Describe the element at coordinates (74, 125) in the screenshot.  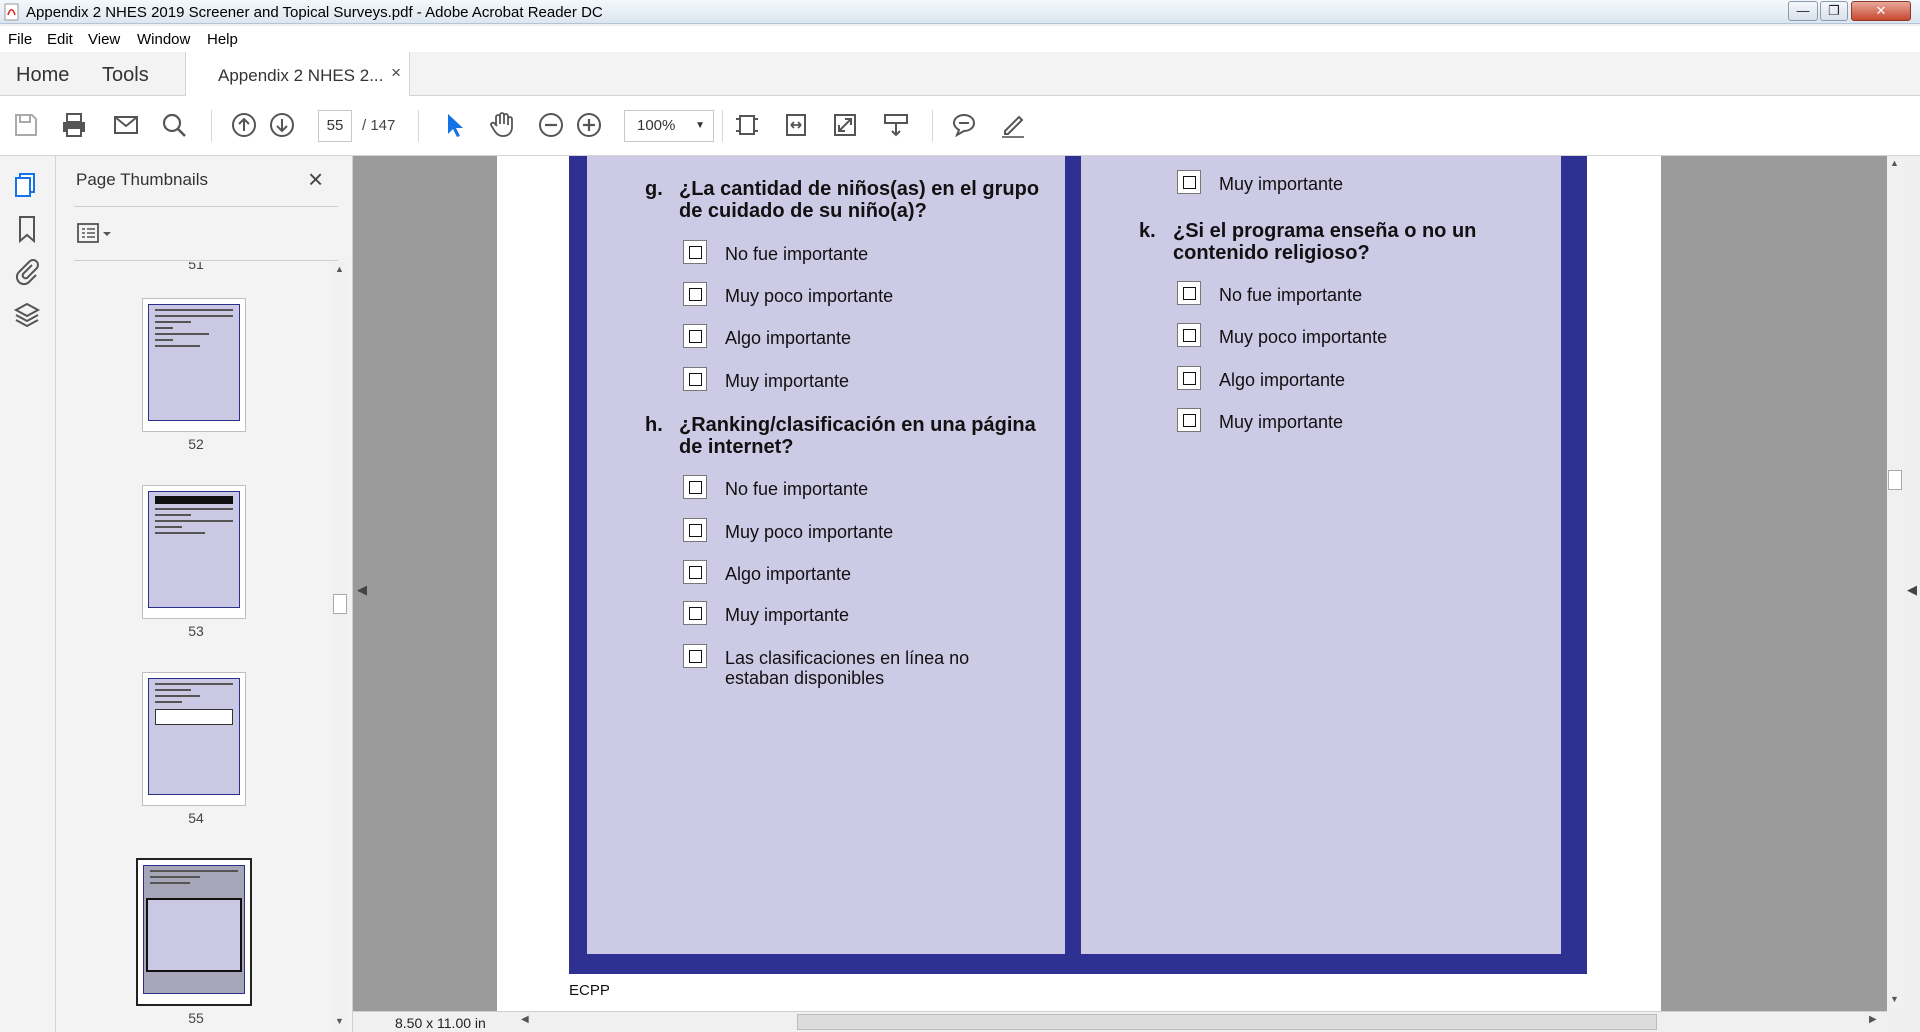
I see `print-icon` at that location.